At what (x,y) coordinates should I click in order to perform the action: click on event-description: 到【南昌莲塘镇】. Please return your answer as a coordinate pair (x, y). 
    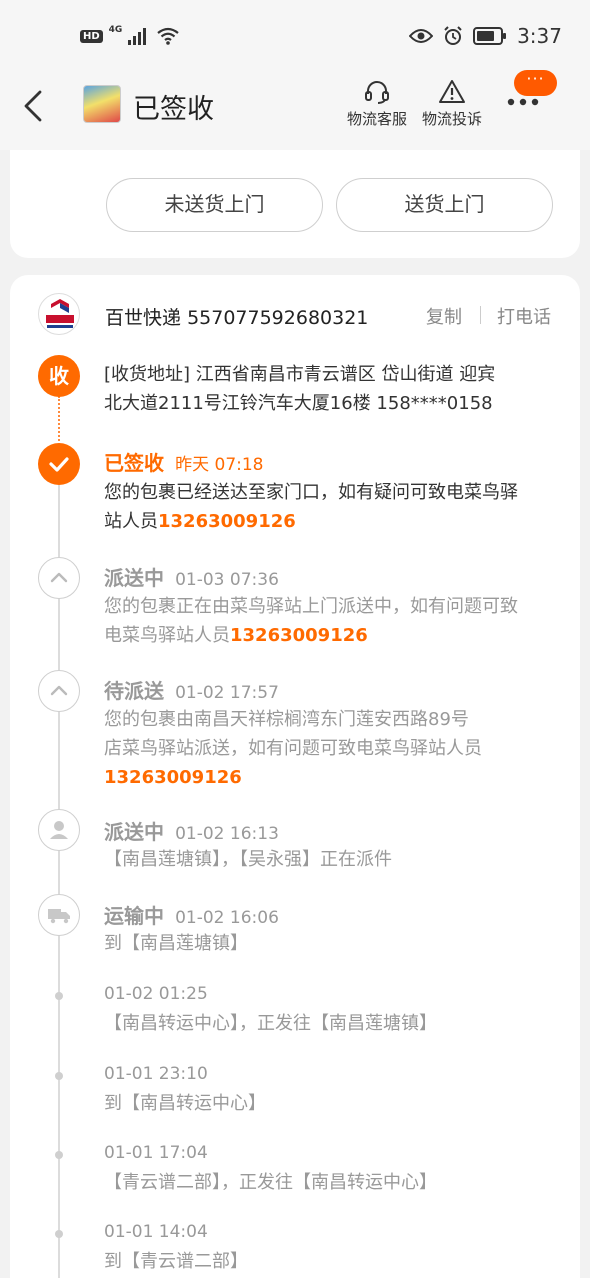
    Looking at the image, I should click on (176, 943).